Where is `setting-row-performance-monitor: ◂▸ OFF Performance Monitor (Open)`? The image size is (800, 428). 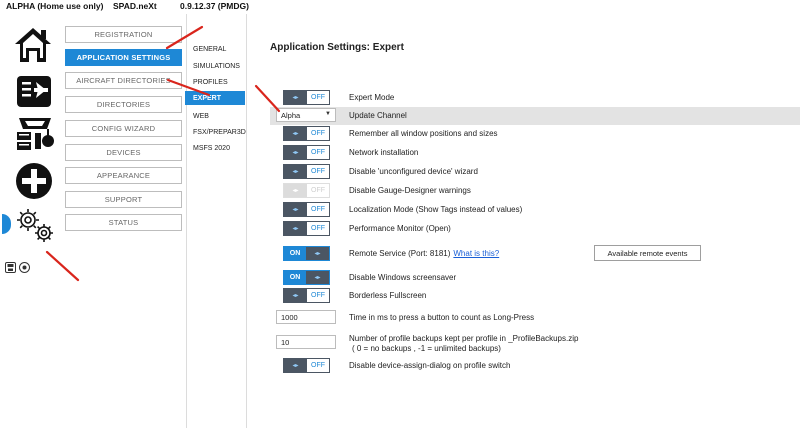
setting-row-performance-monitor: ◂▸ OFF Performance Monitor (Open) is located at coordinates (535, 229).